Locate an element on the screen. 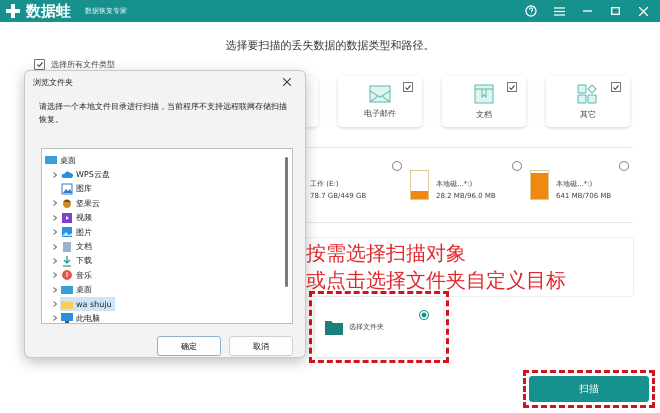 Image resolution: width=660 pixels, height=413 pixels. file-type-card: 文档 is located at coordinates (484, 101).